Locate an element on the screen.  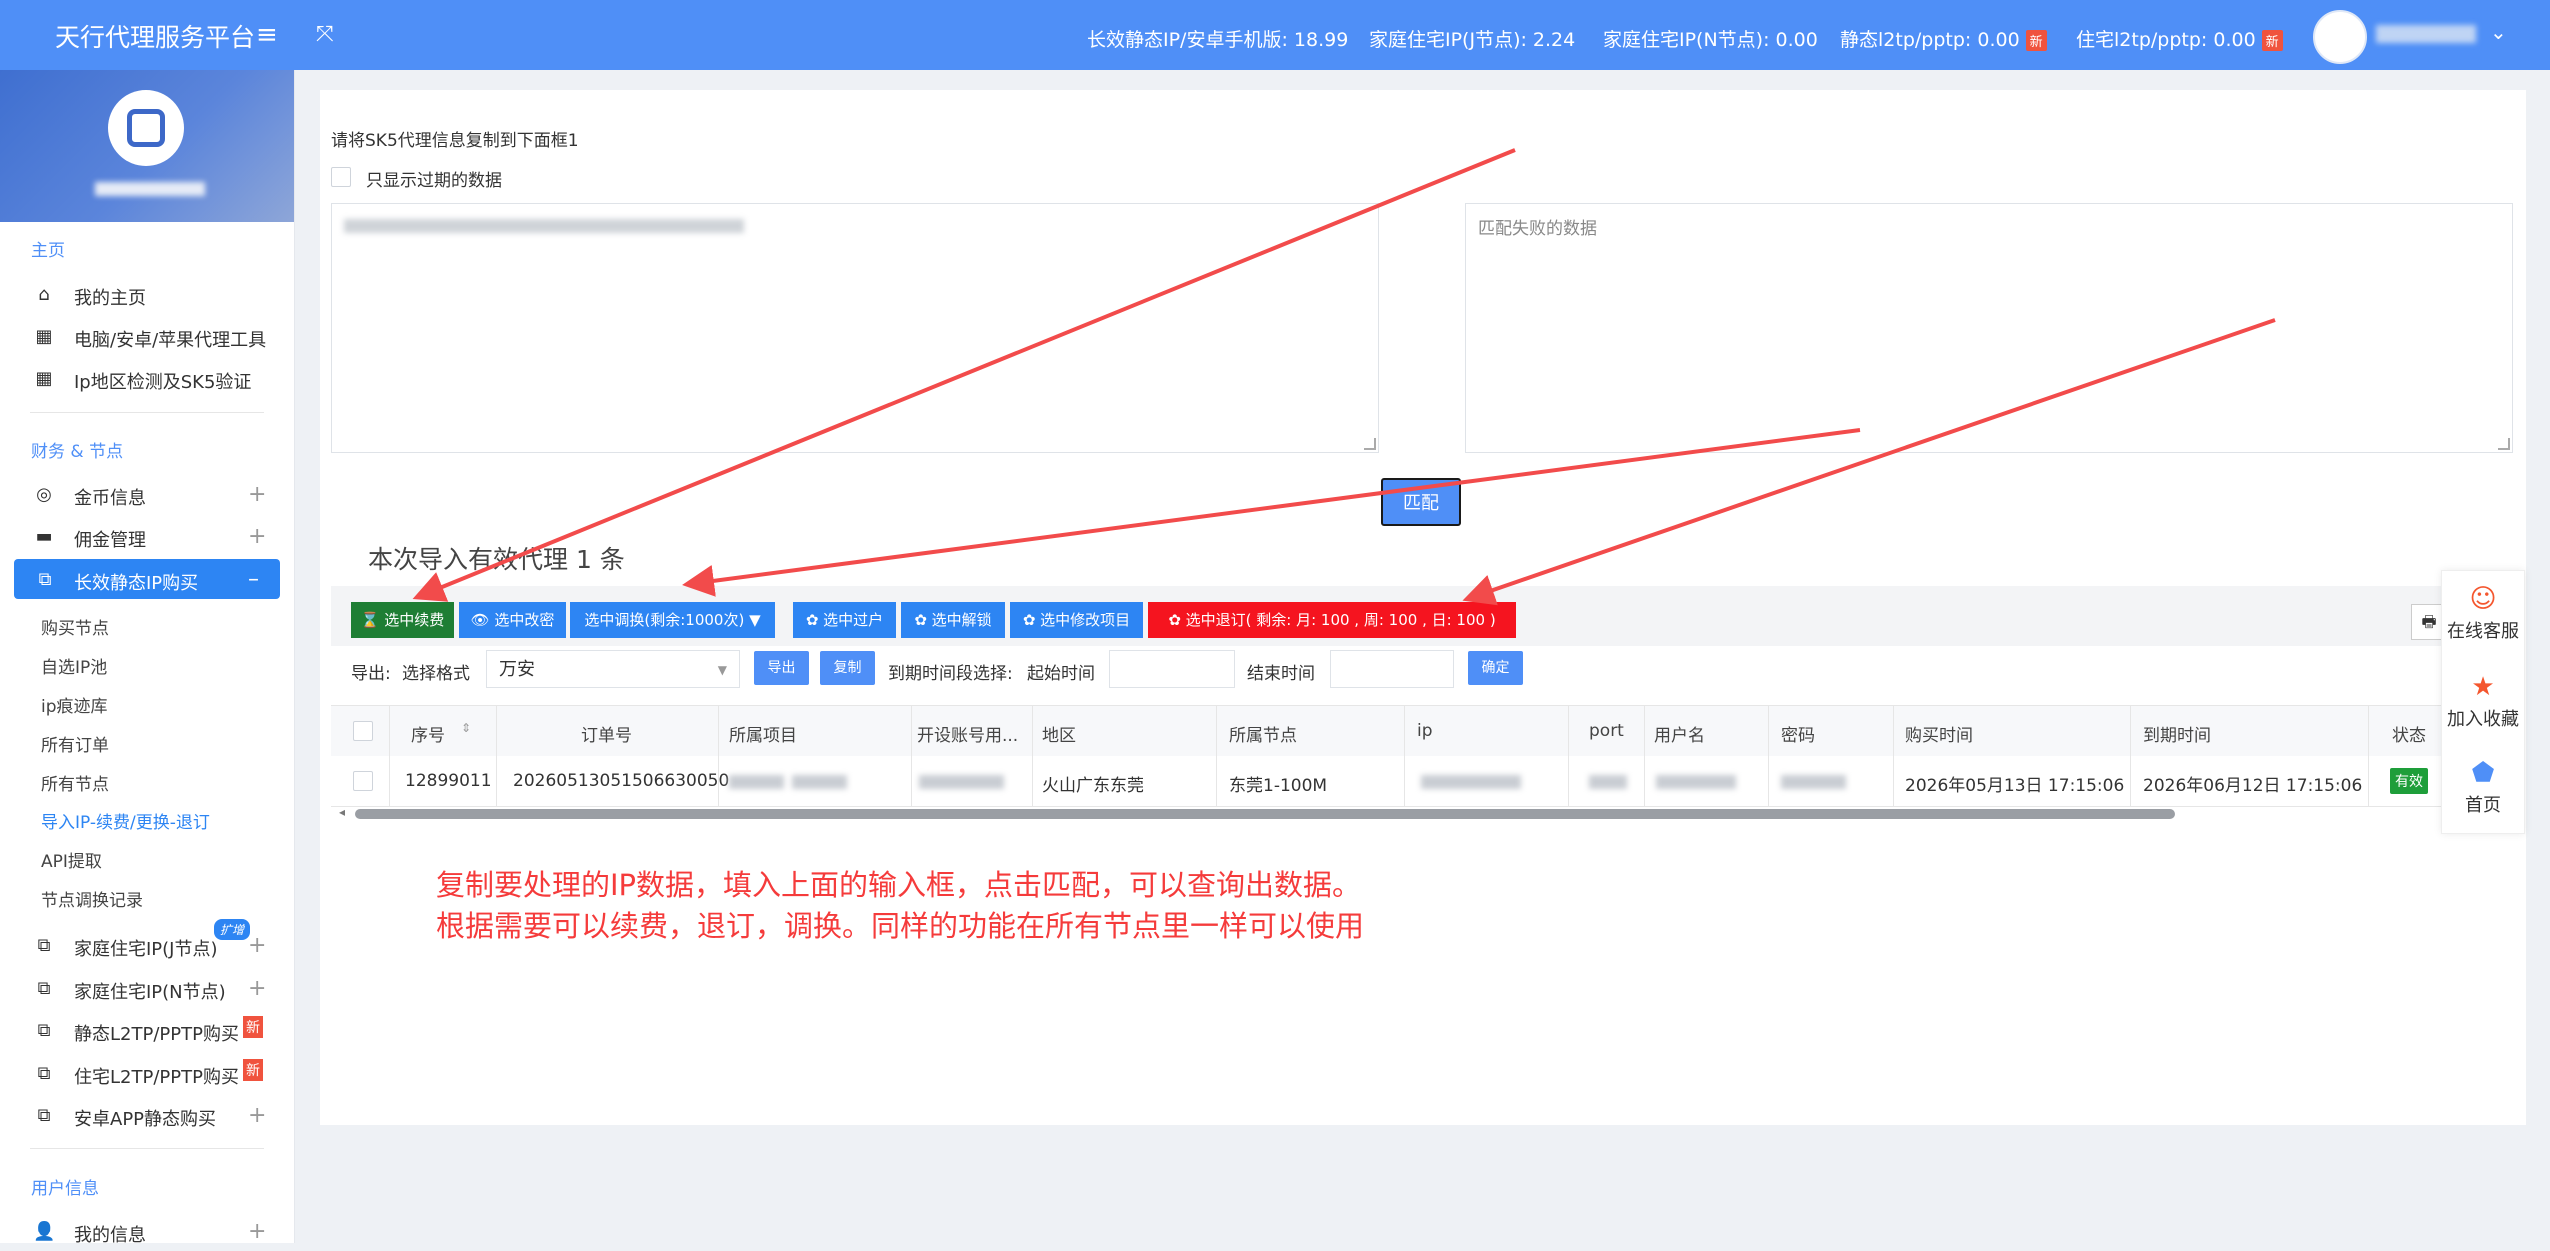
sidebar-sub-nodes: 所有节点 is located at coordinates (75, 782).